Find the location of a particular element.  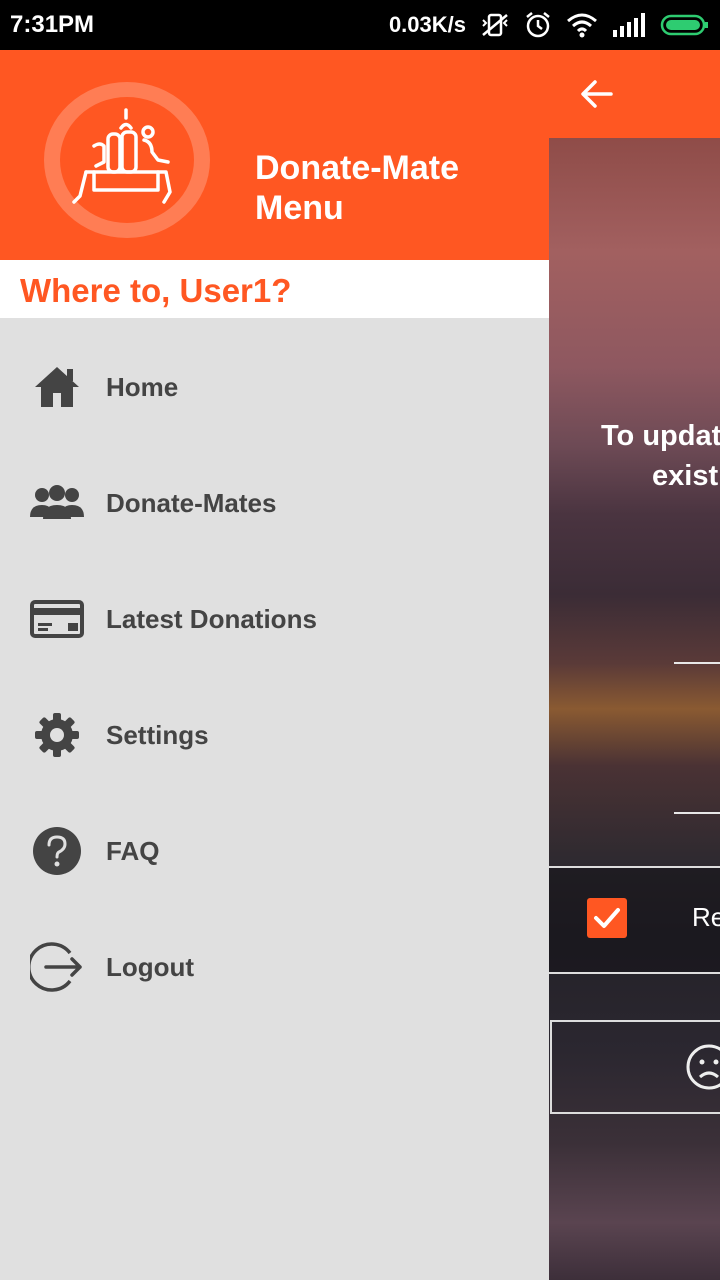

card-icon is located at coordinates (57, 619).